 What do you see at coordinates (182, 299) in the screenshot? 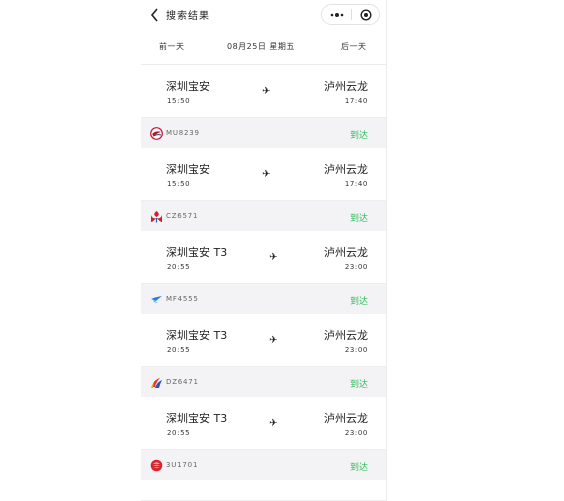
I see `flight-number: MF4555` at bounding box center [182, 299].